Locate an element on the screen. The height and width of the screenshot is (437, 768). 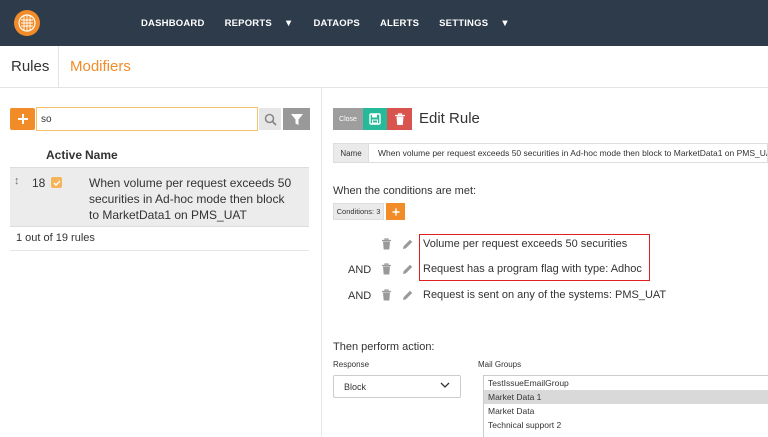
nav-dashboard: DASHBOARD is located at coordinates (178, 23).